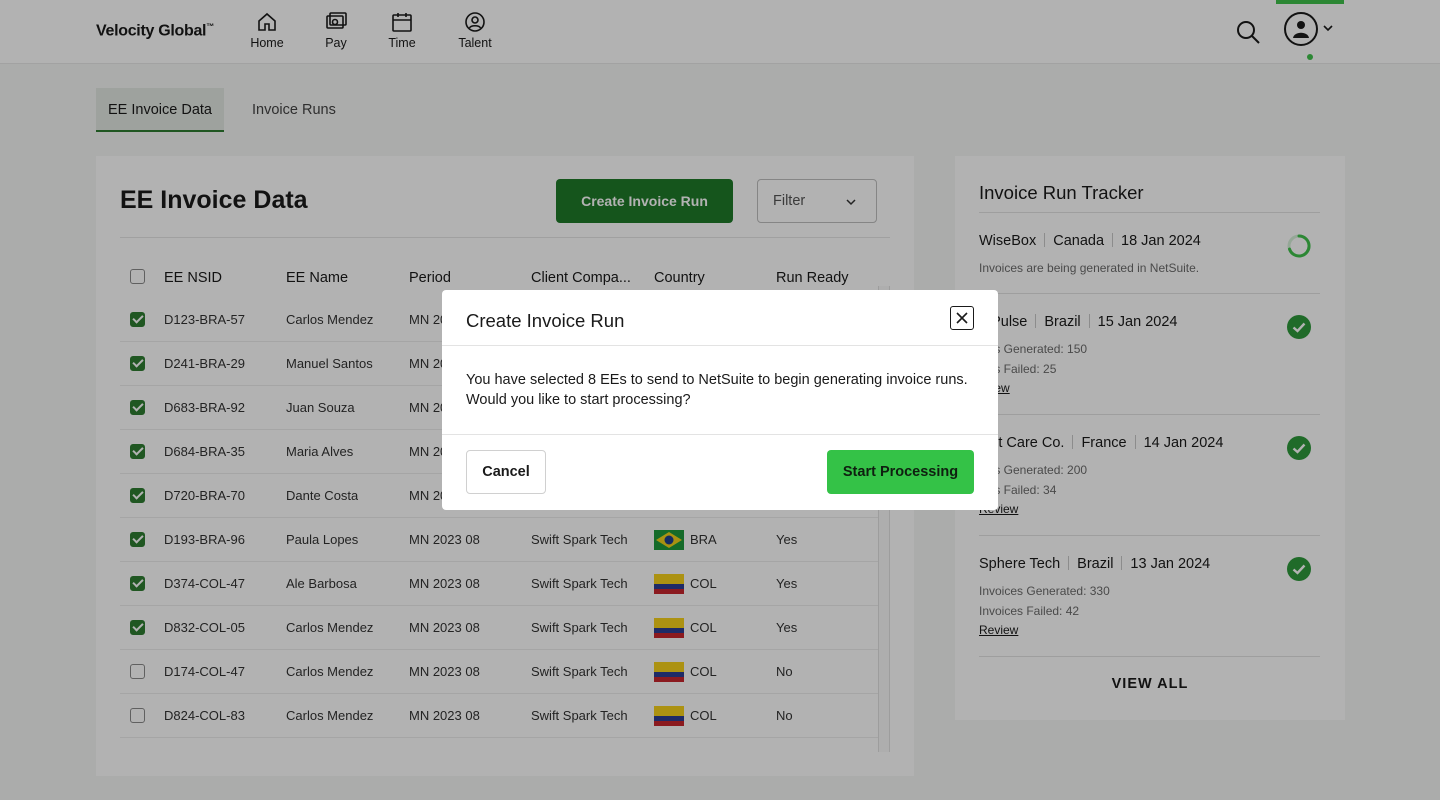 Image resolution: width=1440 pixels, height=800 pixels. Describe the element at coordinates (962, 318) in the screenshot. I see `close-icon` at that location.